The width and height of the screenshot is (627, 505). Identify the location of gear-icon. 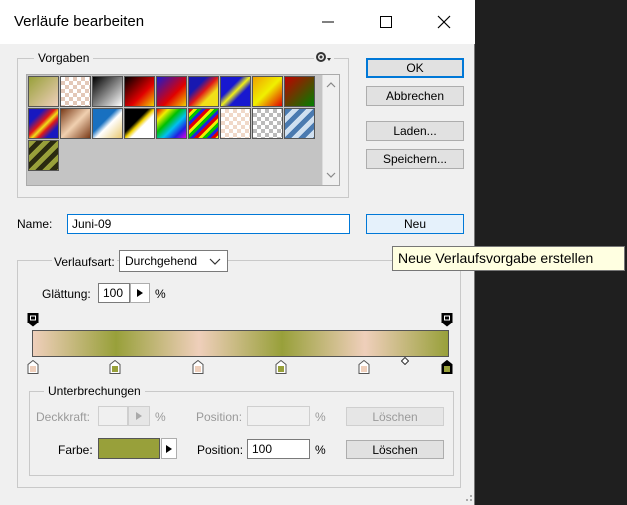
(323, 57).